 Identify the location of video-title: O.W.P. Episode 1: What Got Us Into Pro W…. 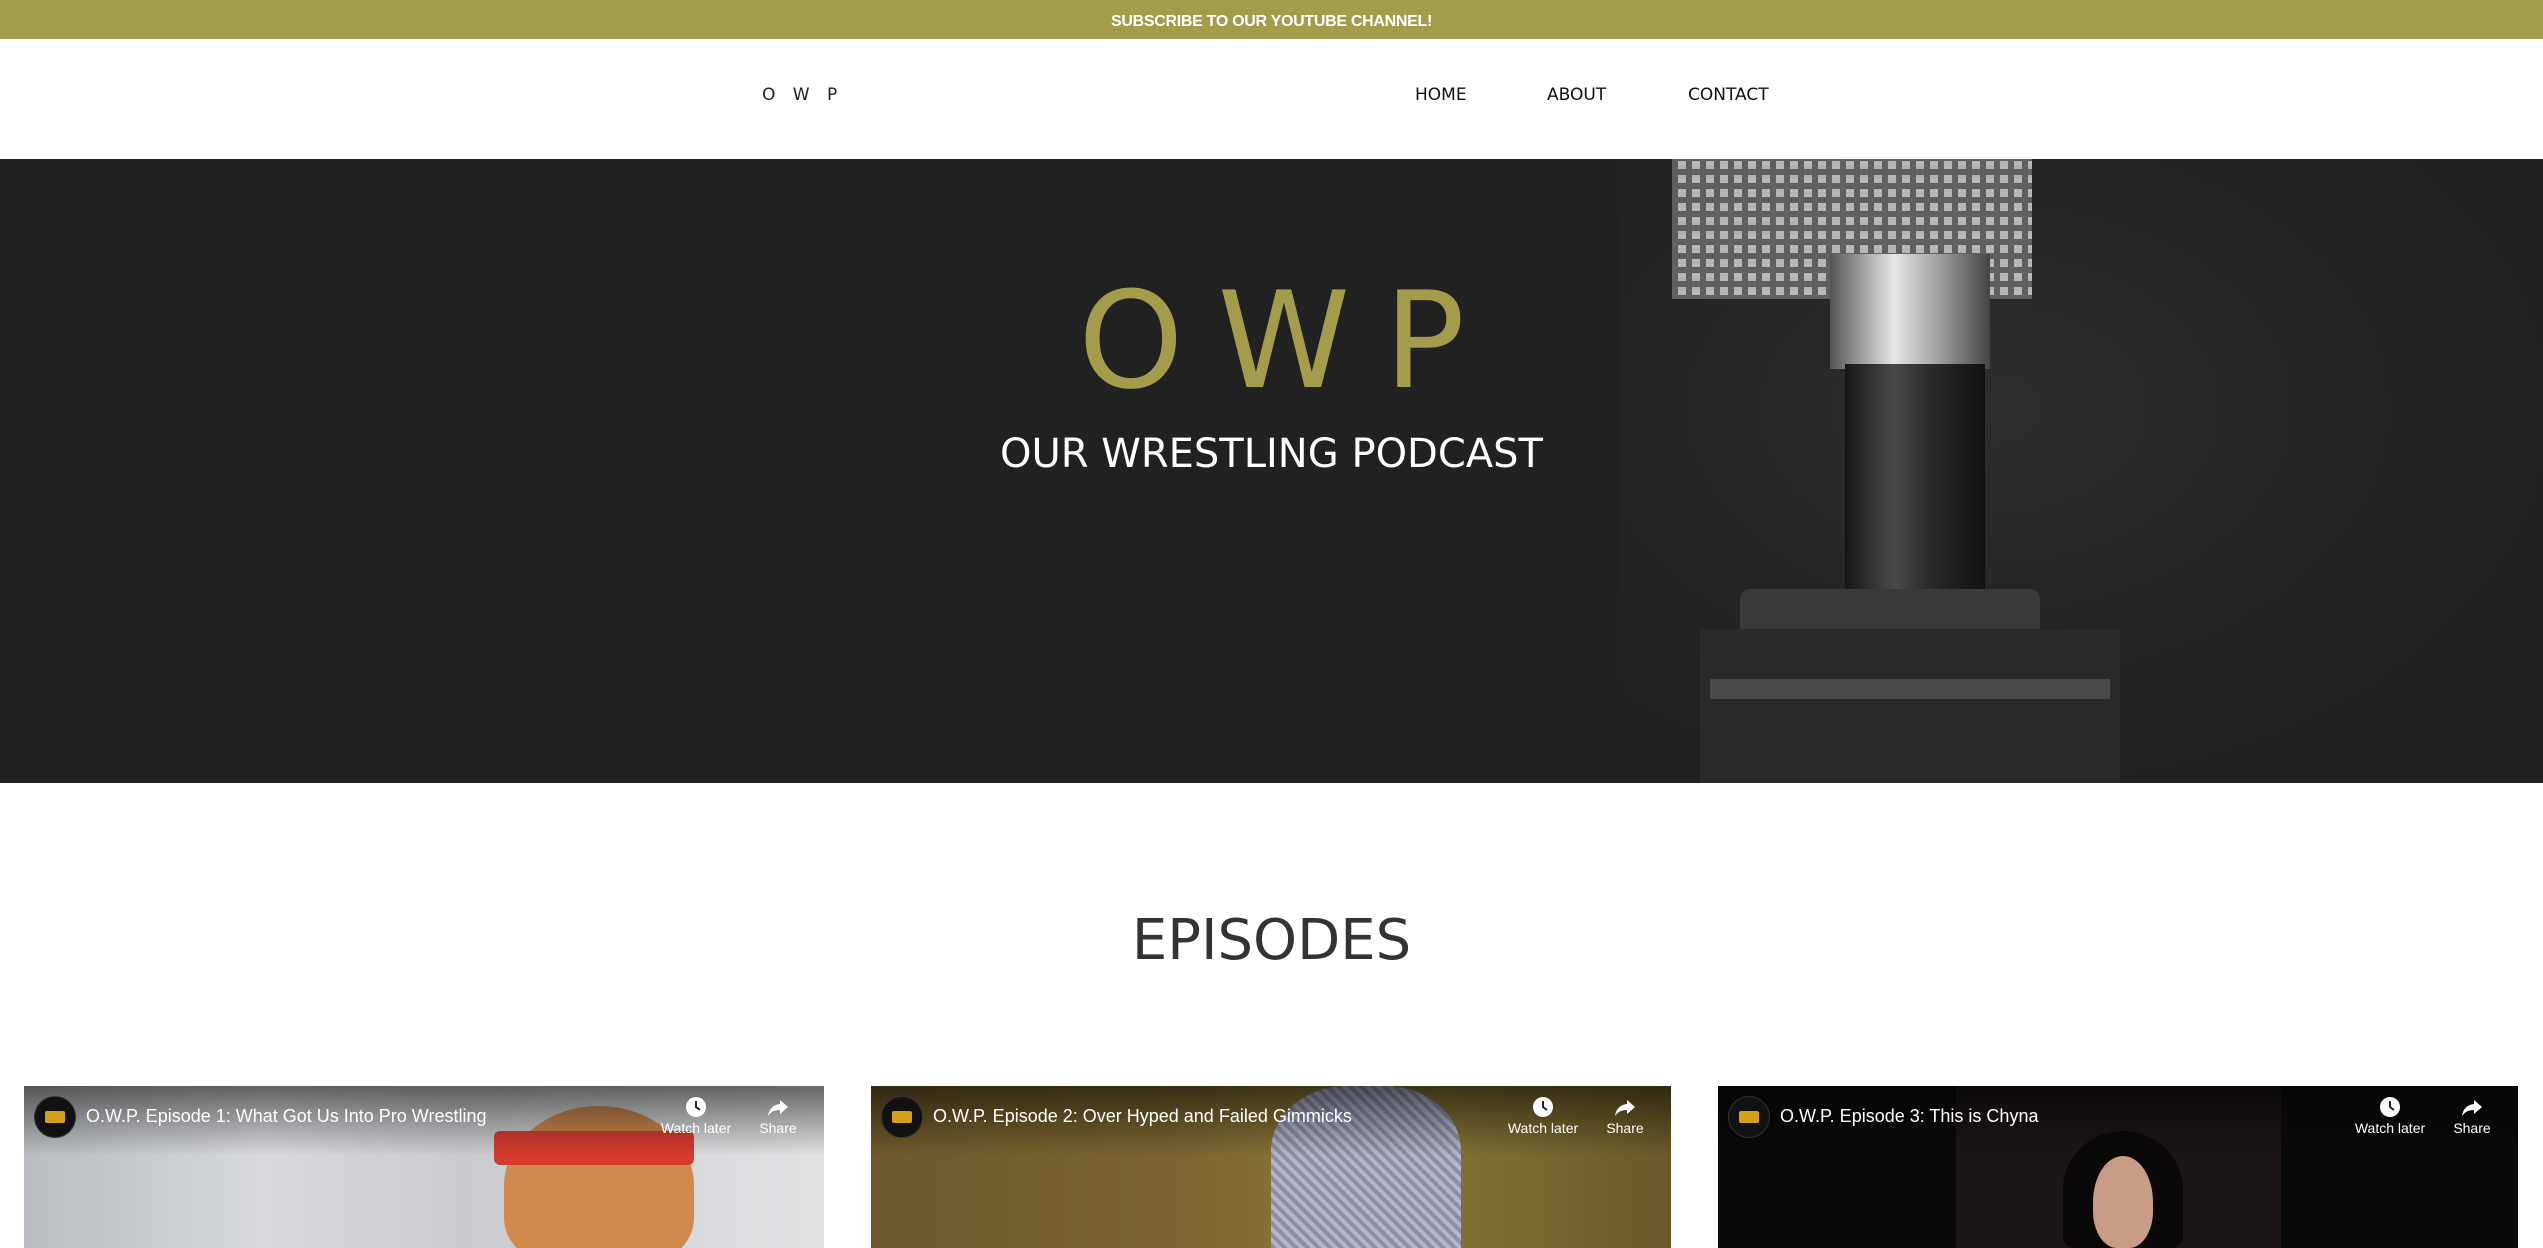
(286, 1116).